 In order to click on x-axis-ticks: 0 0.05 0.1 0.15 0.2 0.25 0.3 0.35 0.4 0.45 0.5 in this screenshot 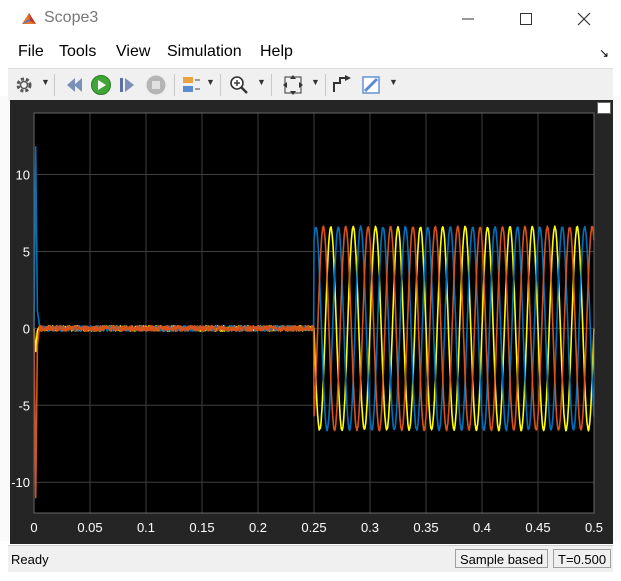, I will do `click(316, 527)`.